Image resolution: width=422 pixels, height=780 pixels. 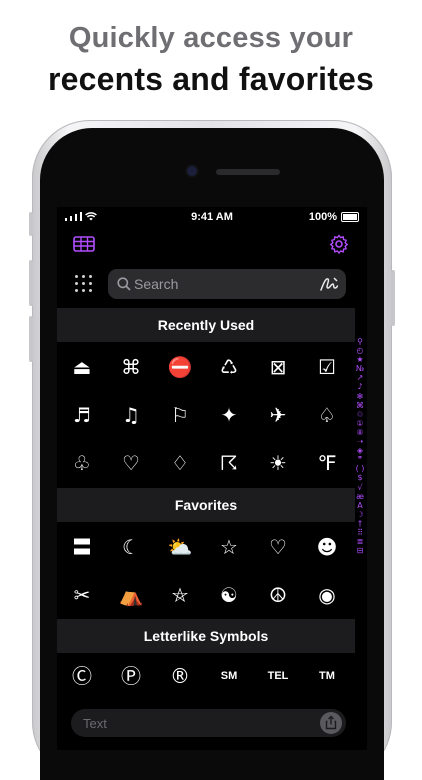 I want to click on text-placeholder: Text, so click(x=95, y=723).